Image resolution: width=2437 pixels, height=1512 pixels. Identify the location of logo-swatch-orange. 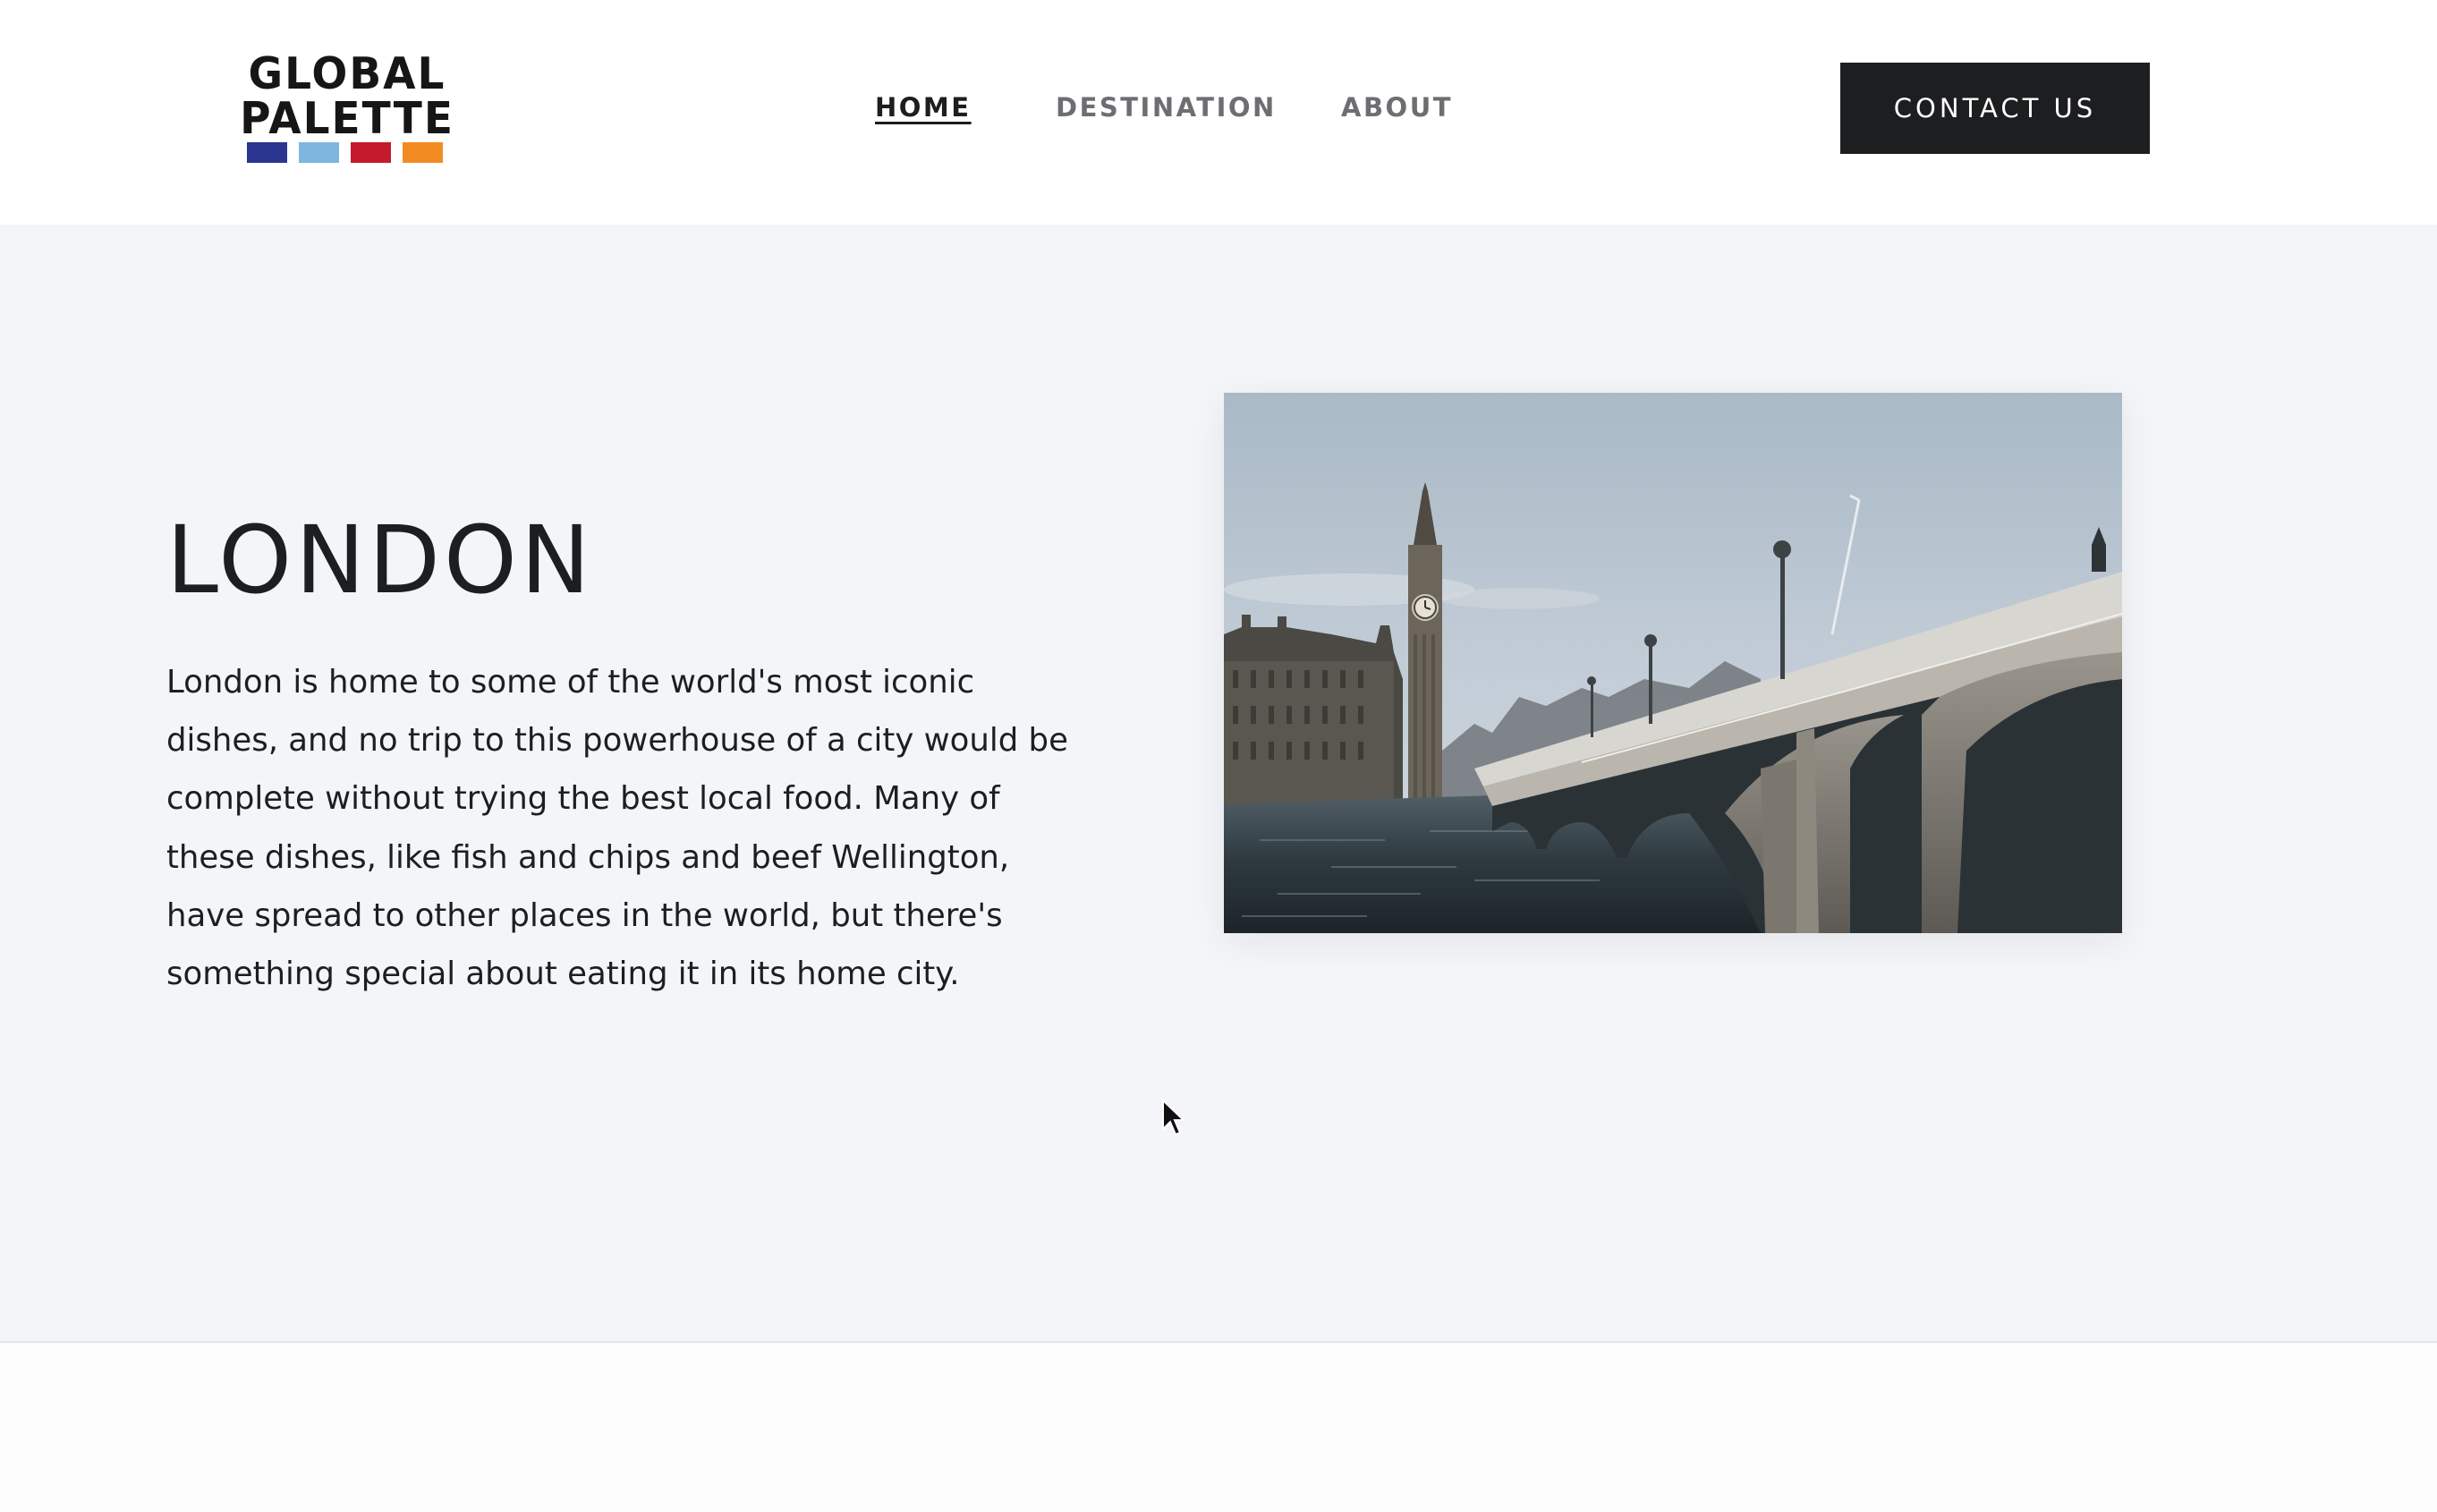
(423, 152).